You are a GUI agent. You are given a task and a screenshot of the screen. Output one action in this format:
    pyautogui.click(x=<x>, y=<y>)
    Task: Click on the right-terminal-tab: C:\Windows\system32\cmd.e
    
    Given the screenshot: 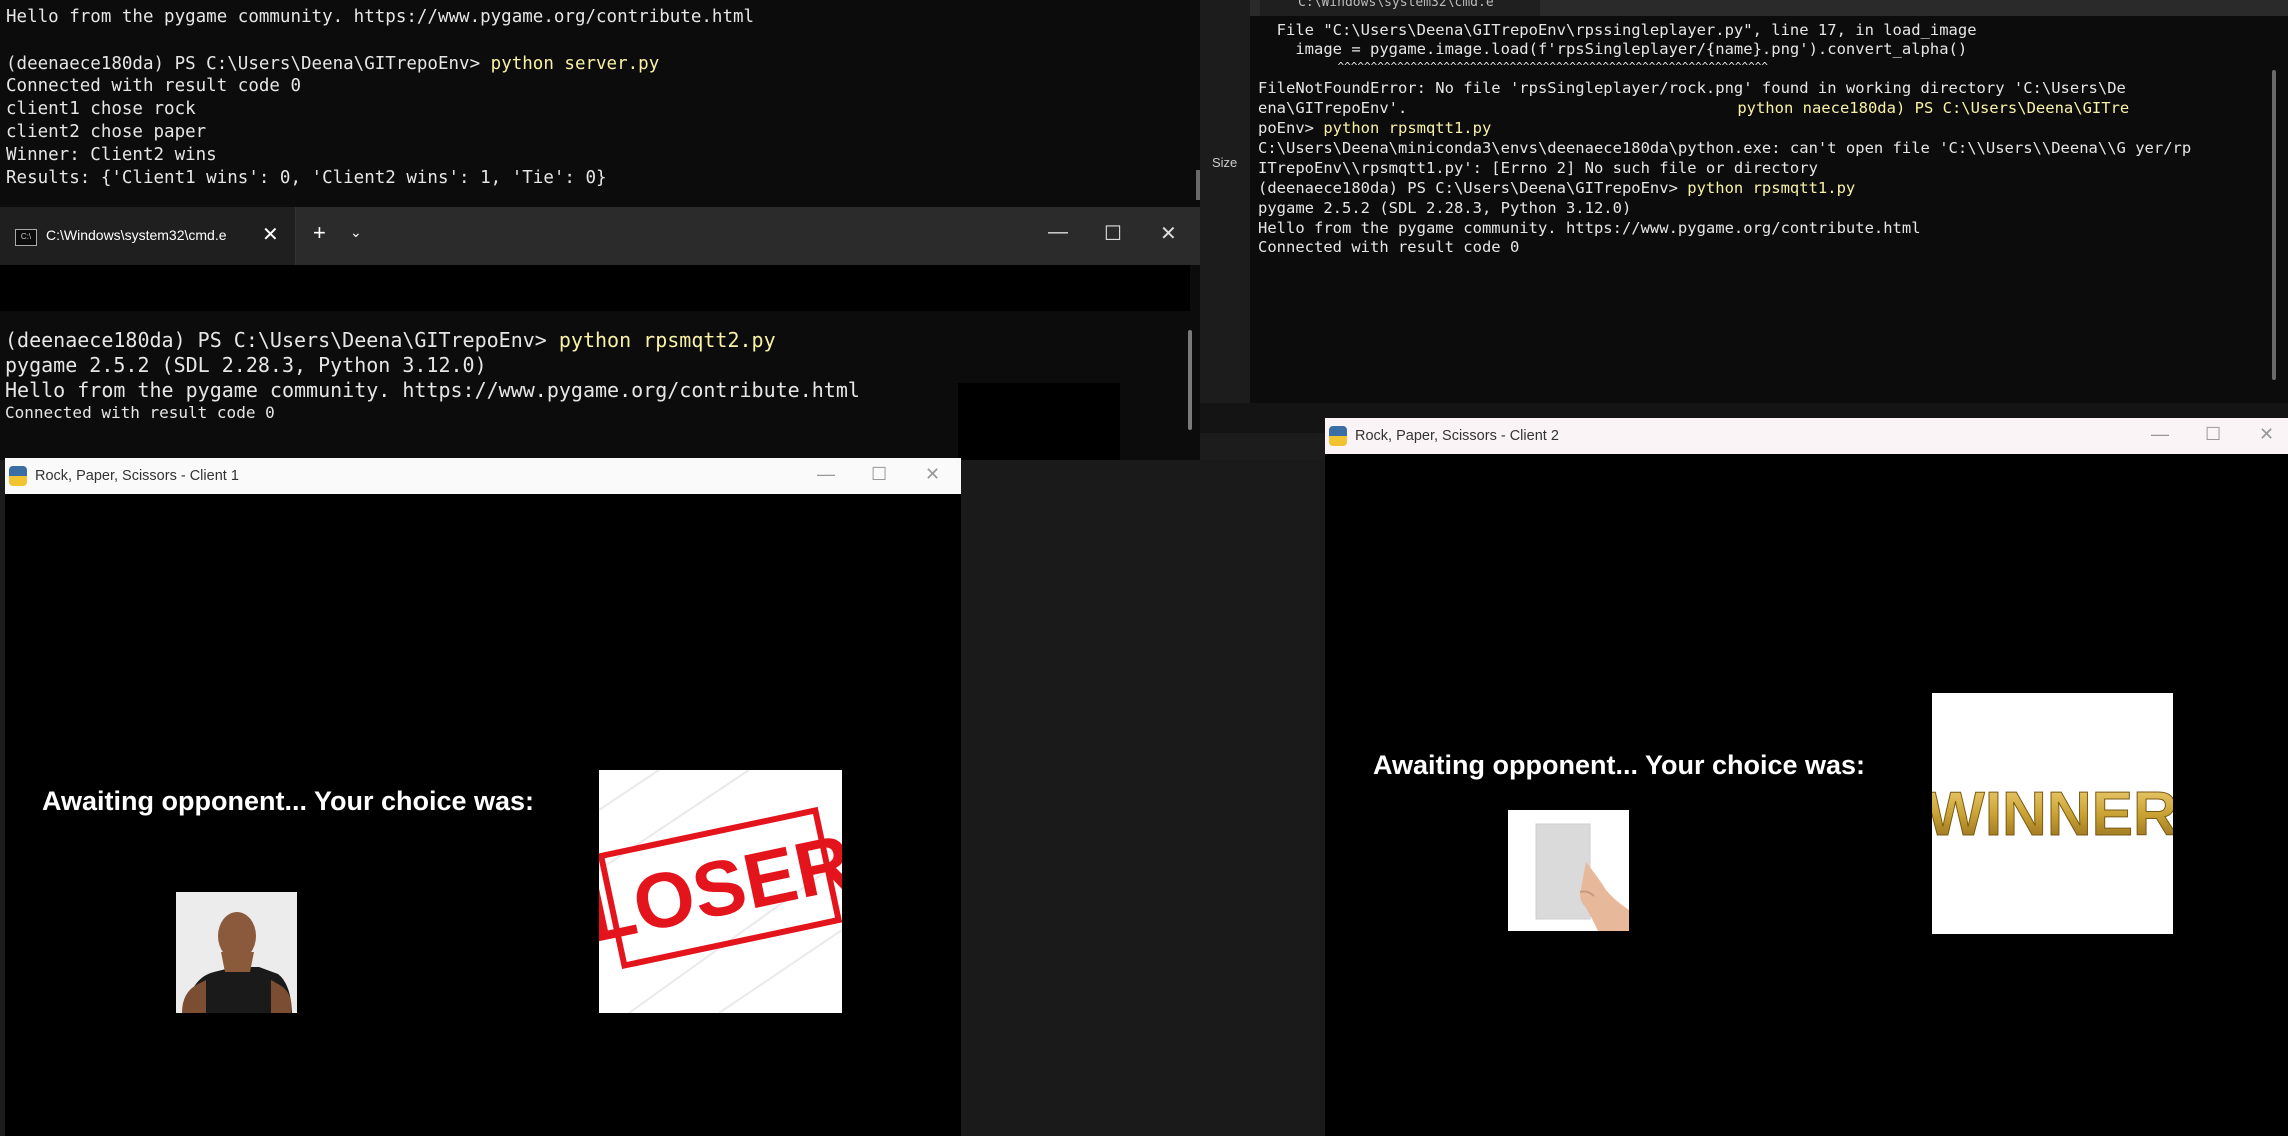 What is the action you would take?
    pyautogui.click(x=1400, y=8)
    